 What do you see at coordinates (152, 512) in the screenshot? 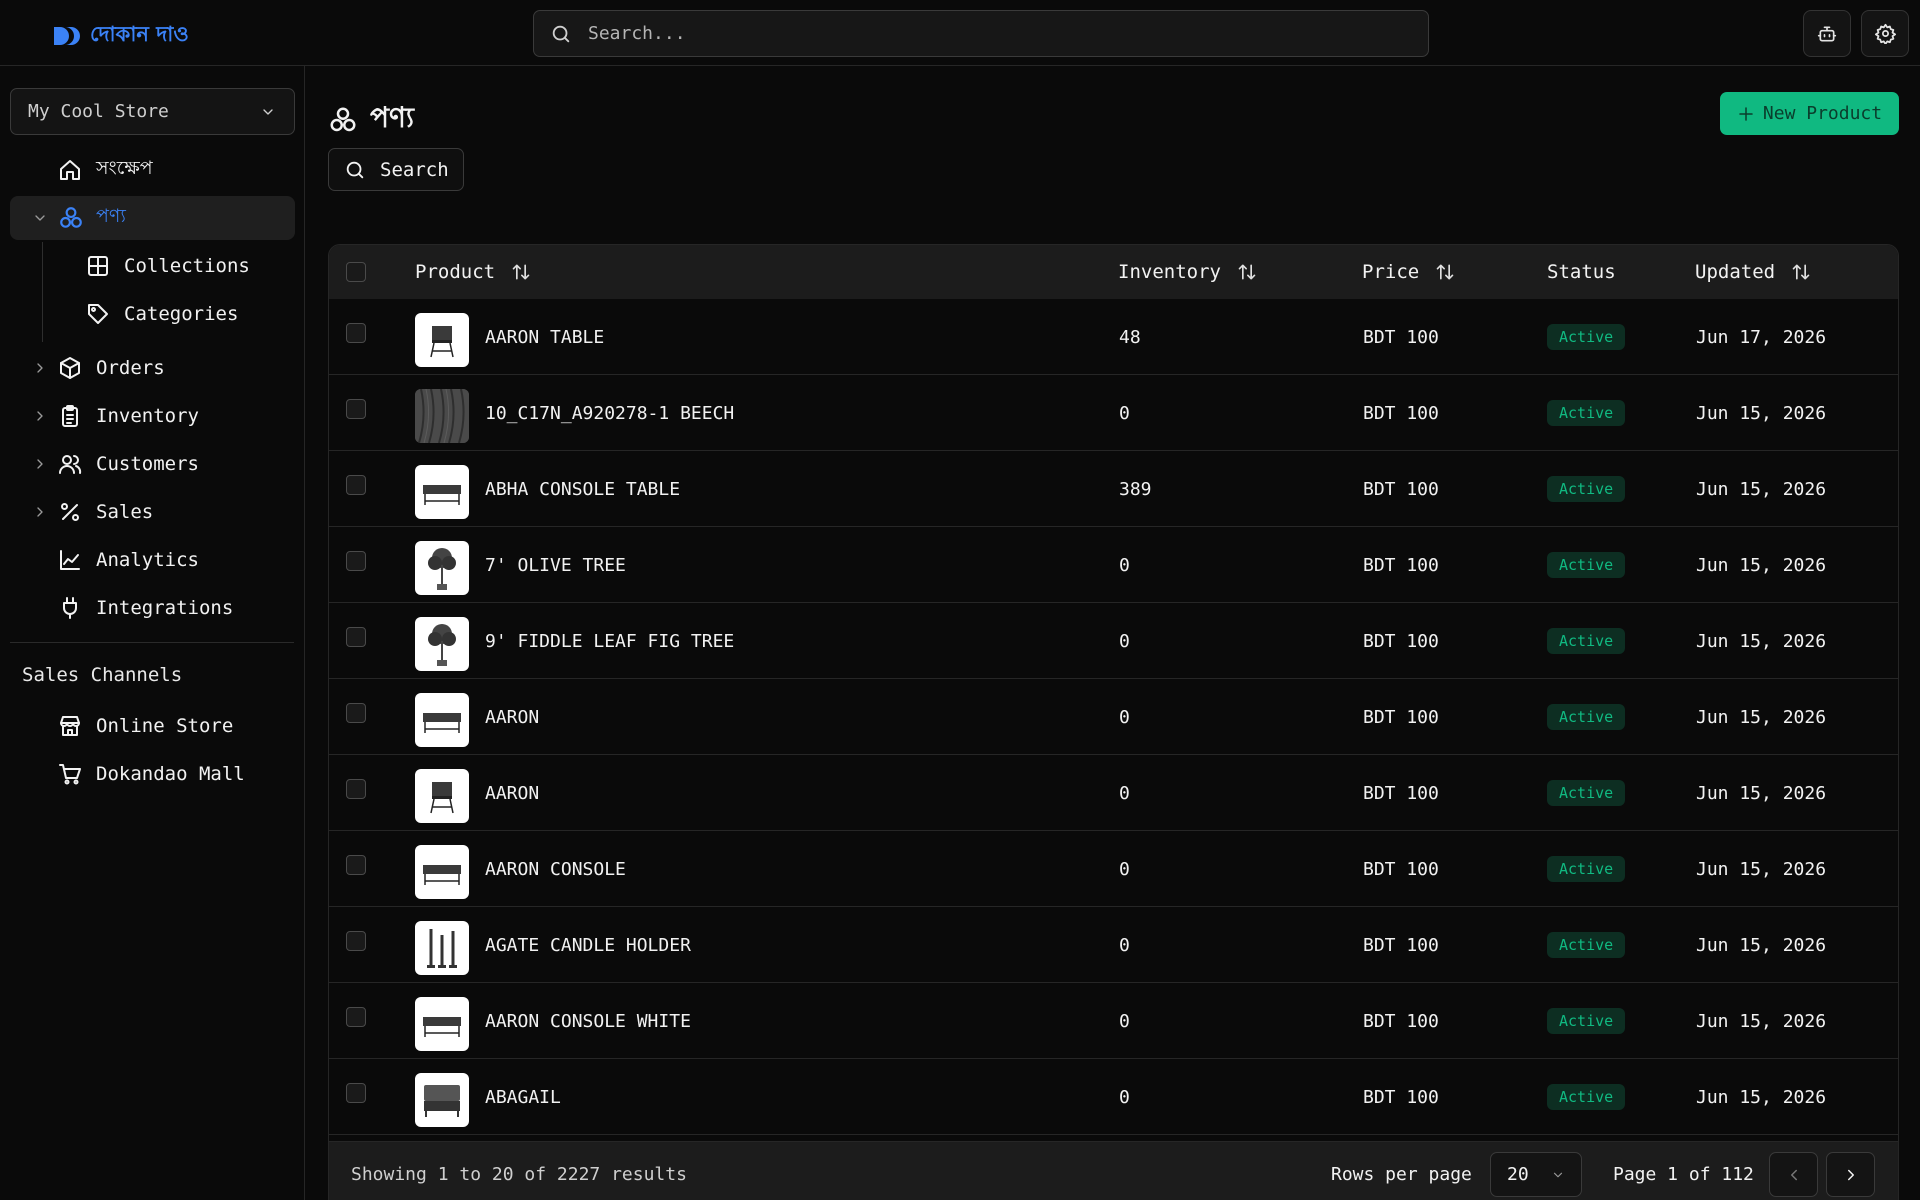
I see `sidebar-item-sales: Sales` at bounding box center [152, 512].